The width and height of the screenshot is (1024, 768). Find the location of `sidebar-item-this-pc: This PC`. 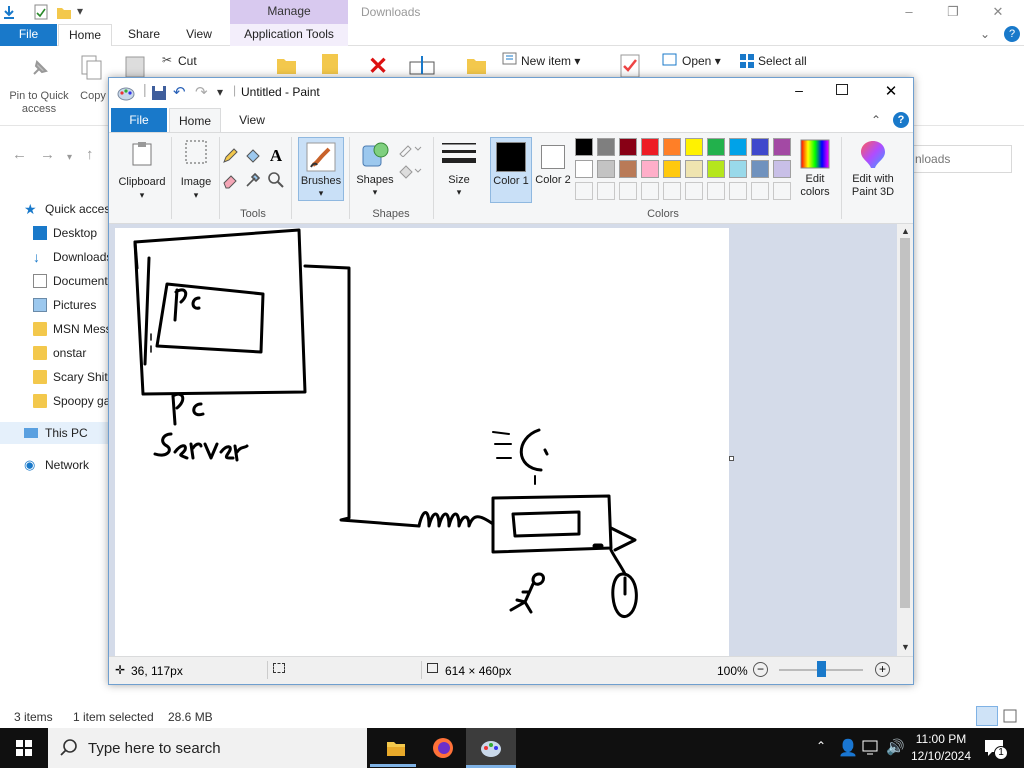

sidebar-item-this-pc: This PC is located at coordinates (55, 433).